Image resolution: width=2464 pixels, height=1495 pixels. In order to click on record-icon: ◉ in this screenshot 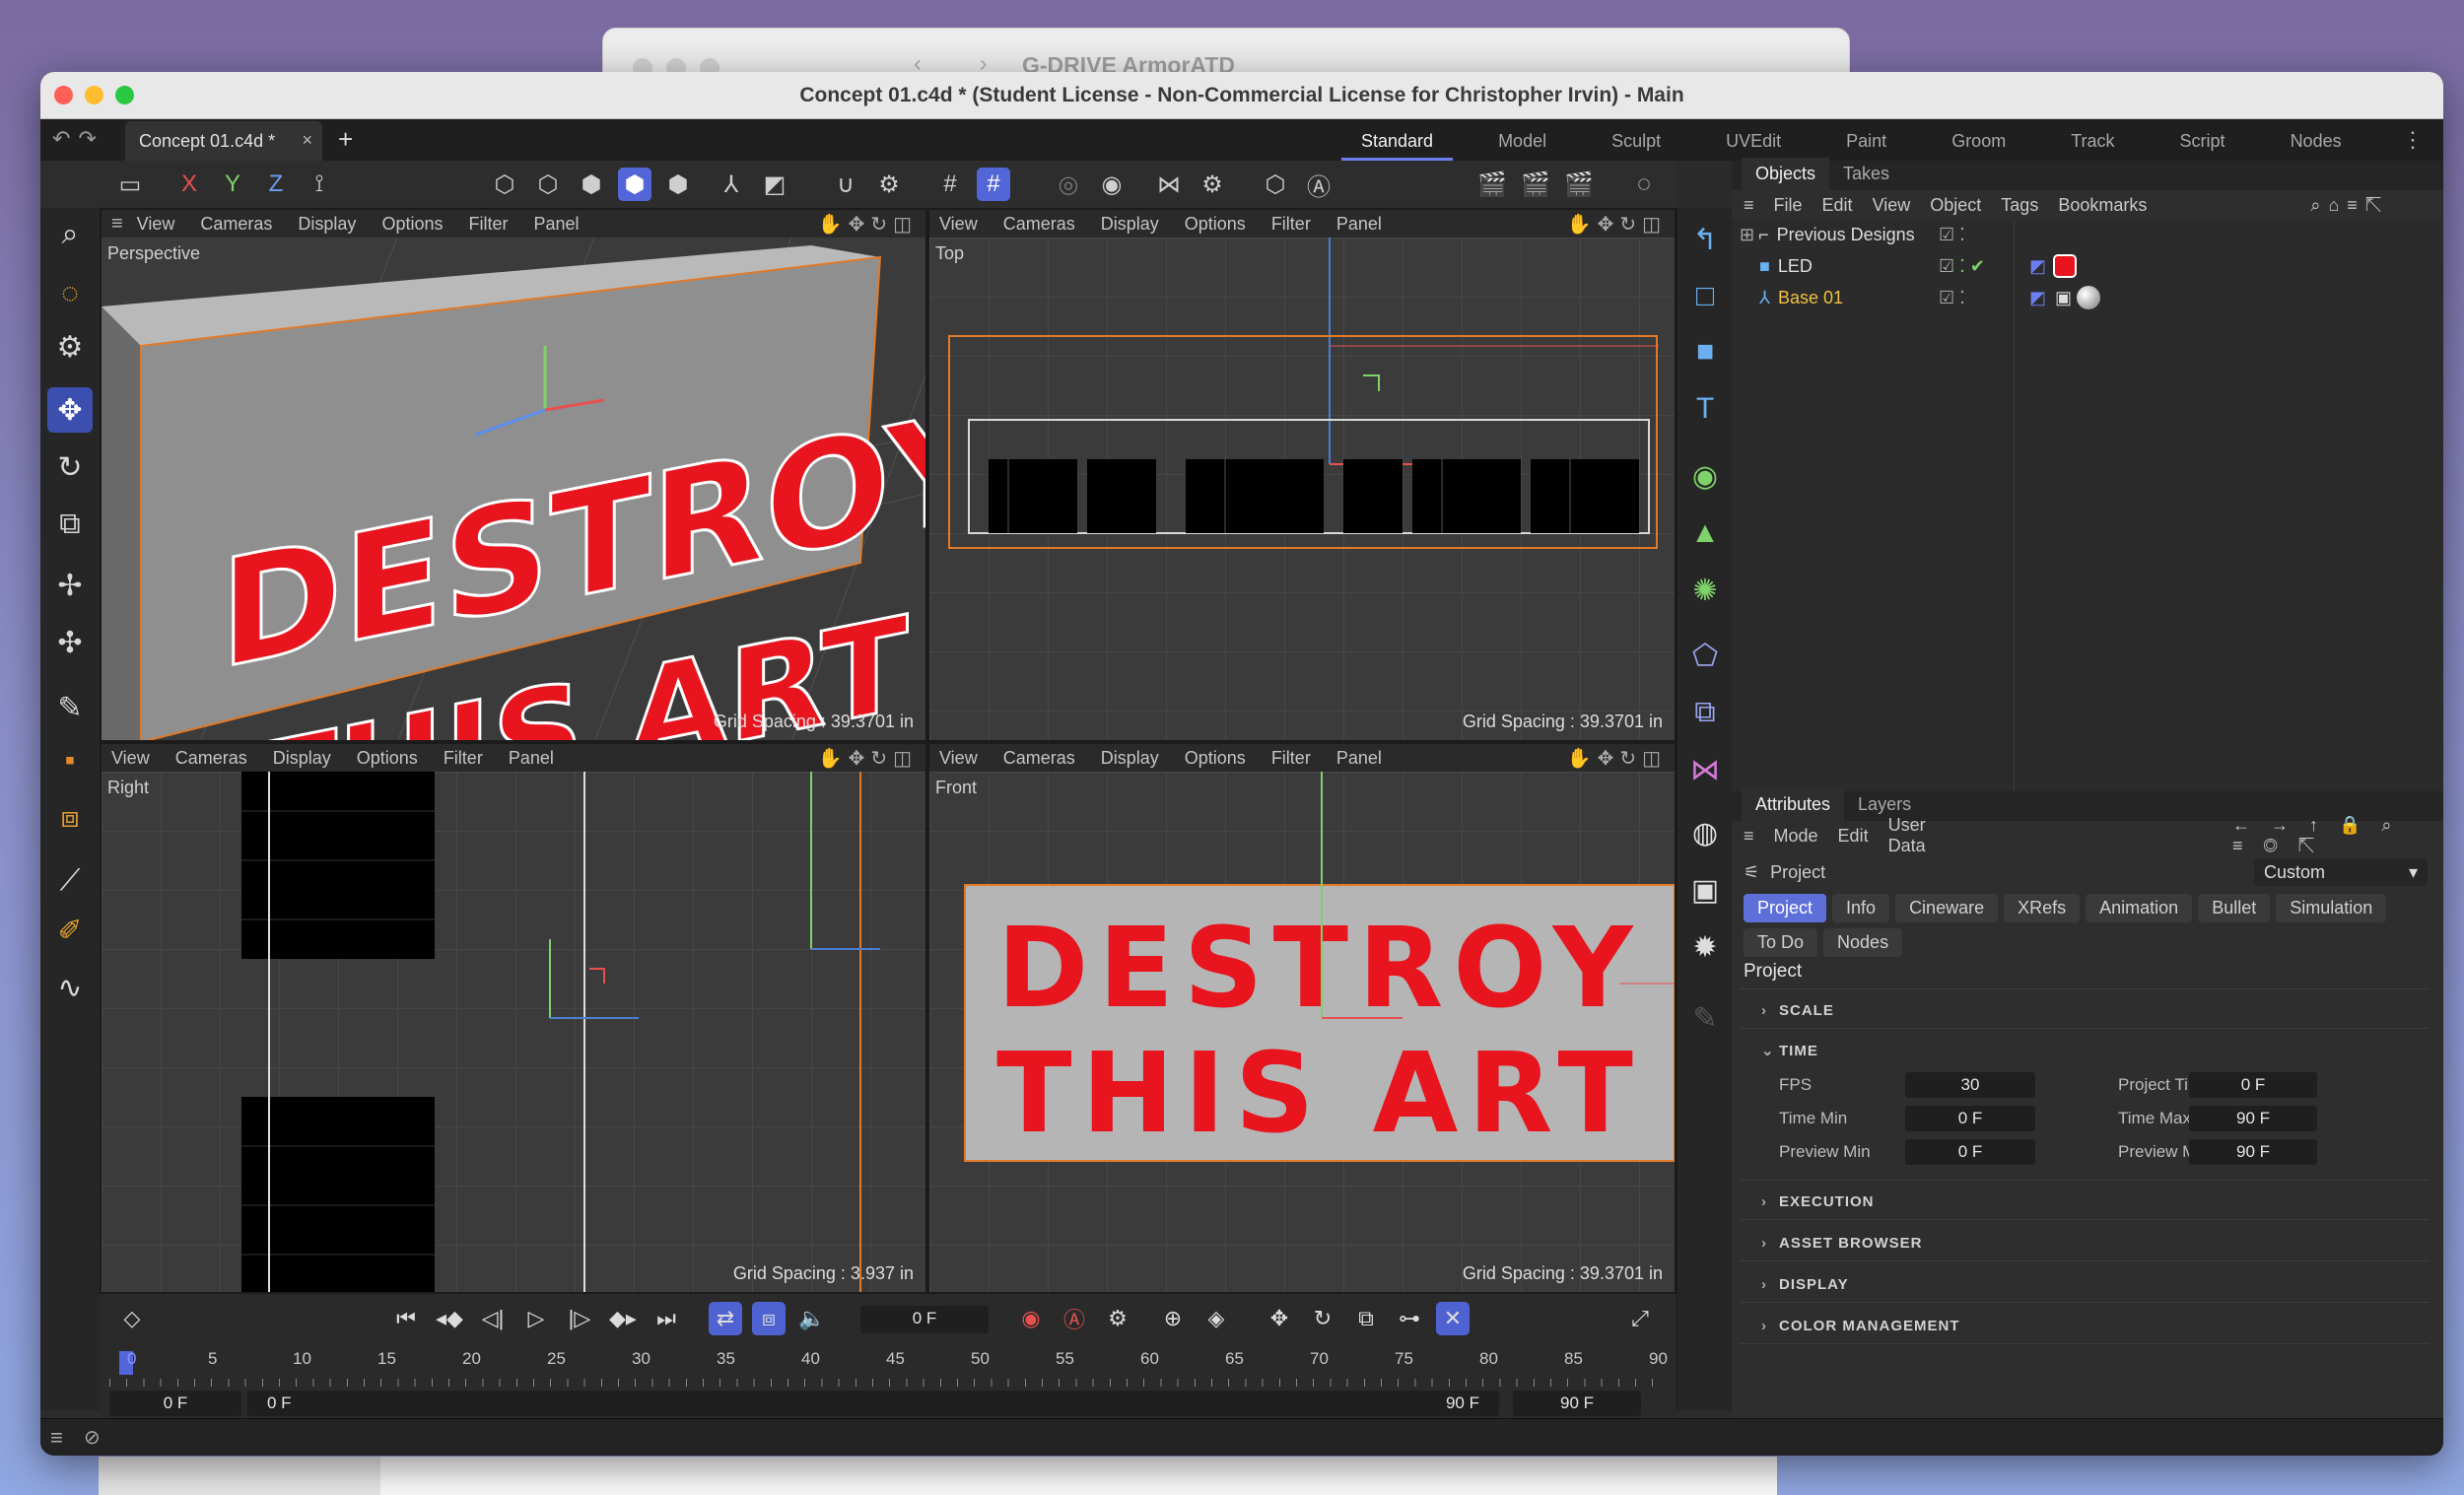, I will do `click(1031, 1318)`.